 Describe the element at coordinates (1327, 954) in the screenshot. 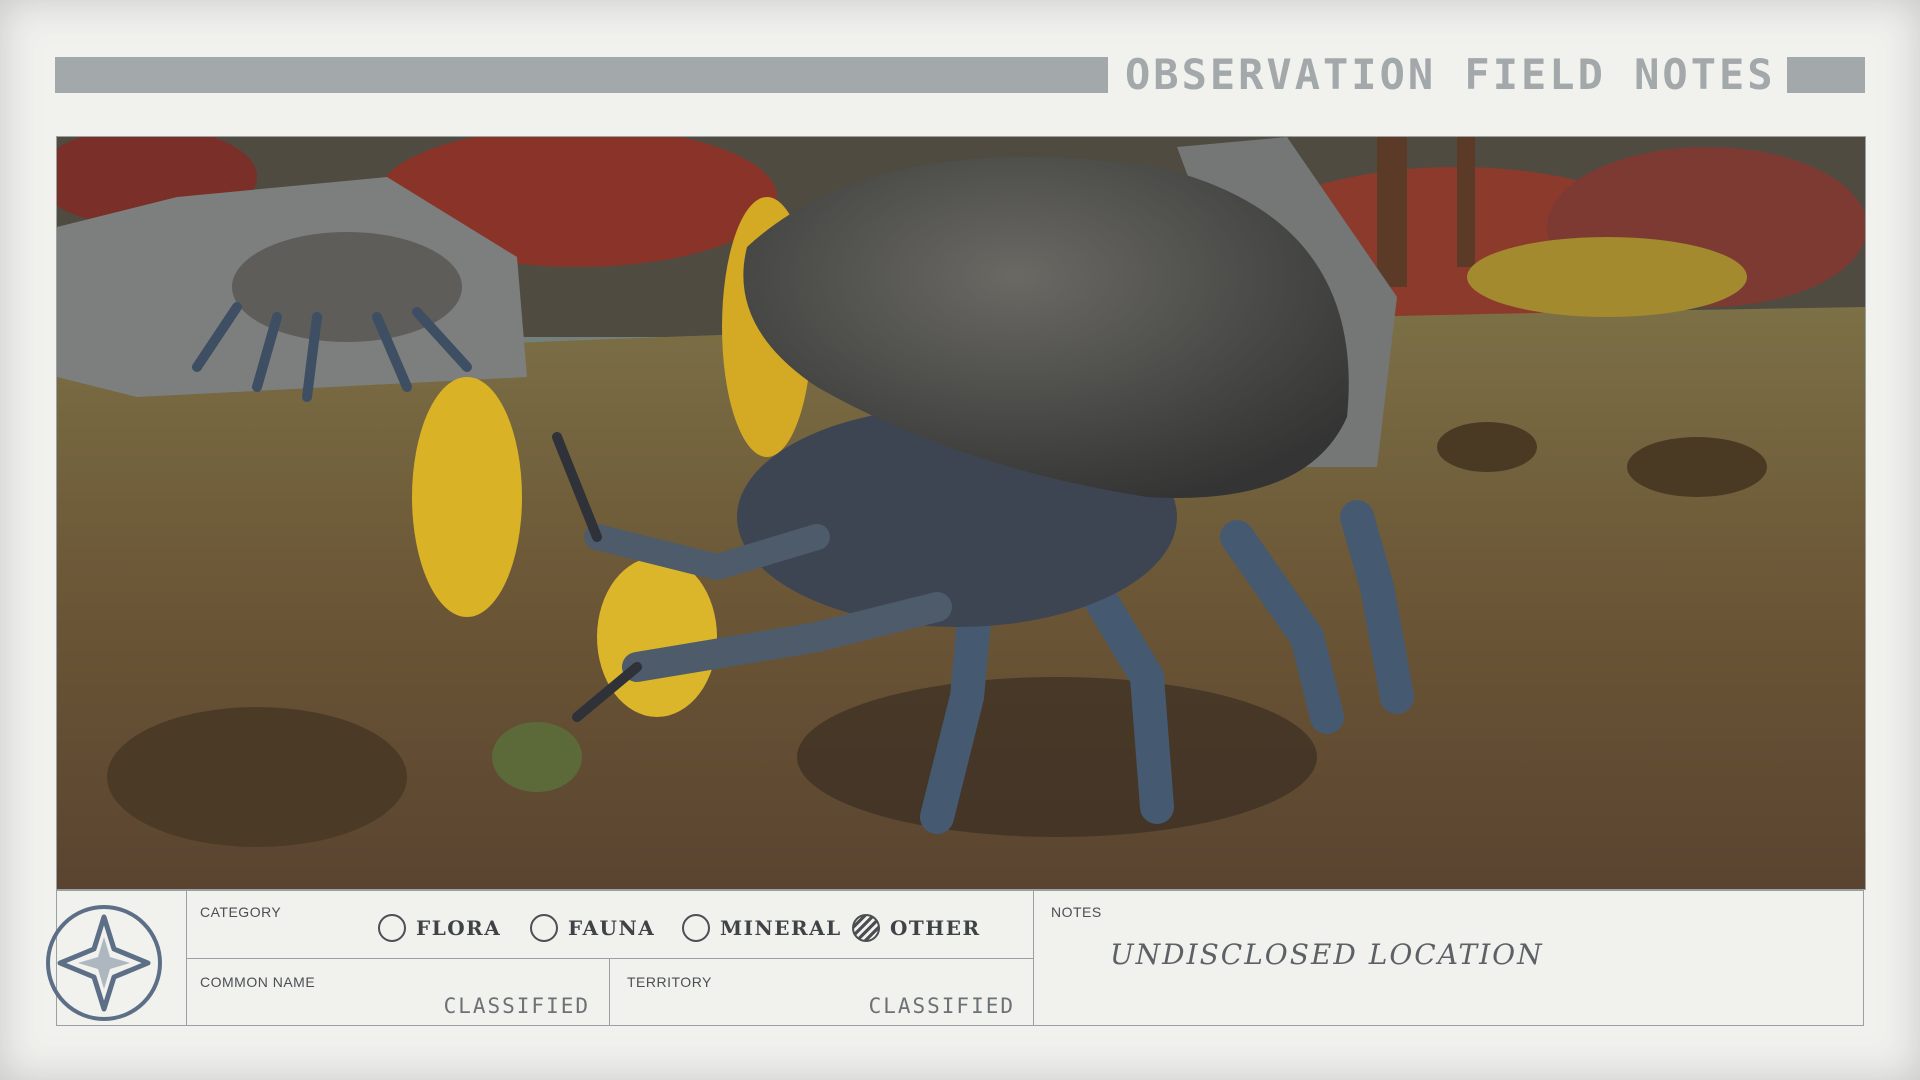

I see `notes-value: UNDISCLOSED LOCATION` at that location.